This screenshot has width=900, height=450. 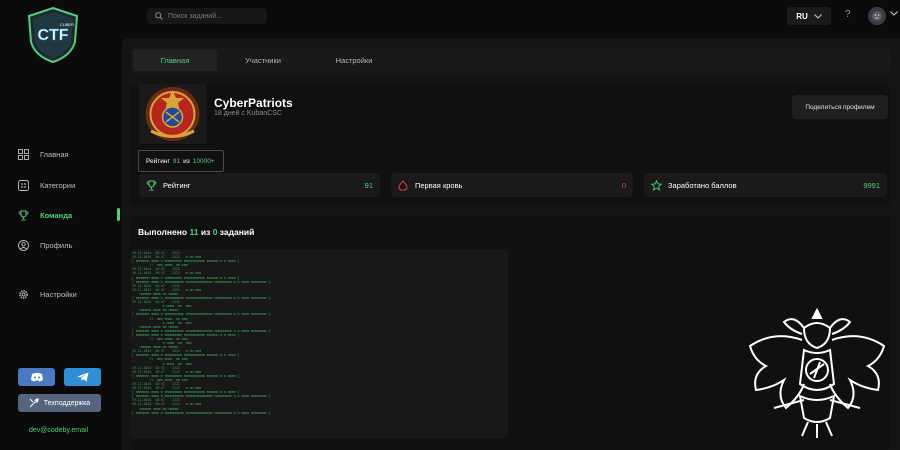 What do you see at coordinates (70, 154) in the screenshot?
I see `sidebar-item-home: Главная` at bounding box center [70, 154].